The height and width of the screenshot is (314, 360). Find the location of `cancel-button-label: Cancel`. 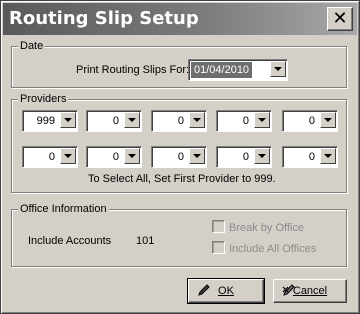

cancel-button-label: Cancel is located at coordinates (310, 291).